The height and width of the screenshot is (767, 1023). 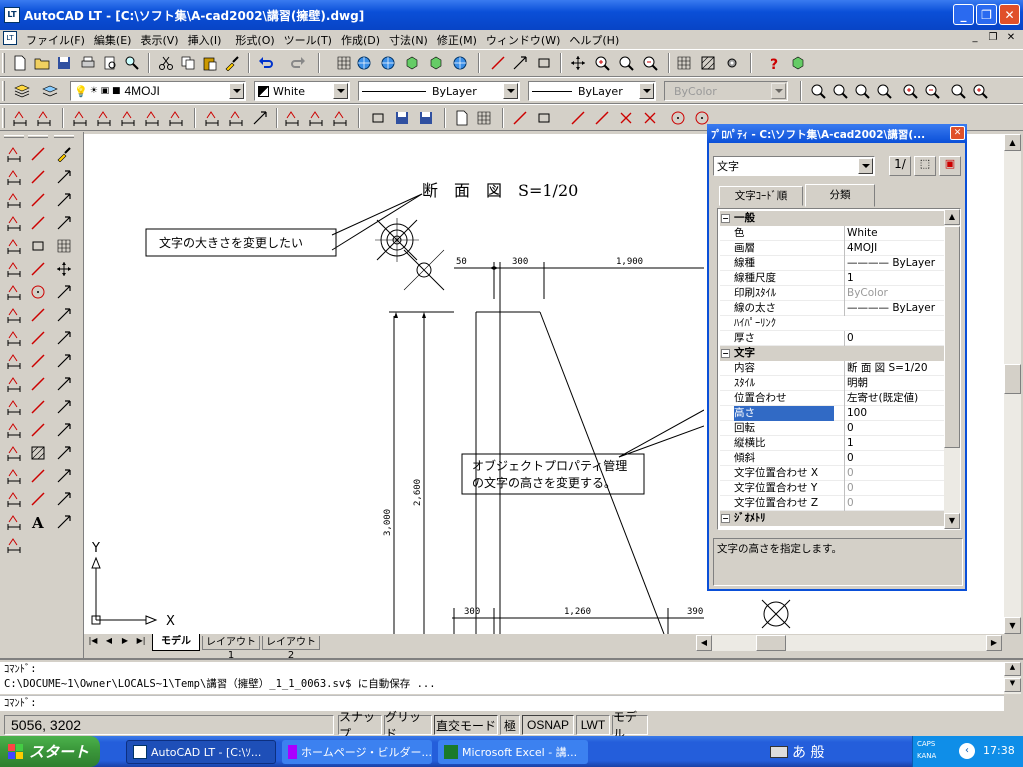 What do you see at coordinates (484, 118) in the screenshot?
I see `text-tool-2-icon` at bounding box center [484, 118].